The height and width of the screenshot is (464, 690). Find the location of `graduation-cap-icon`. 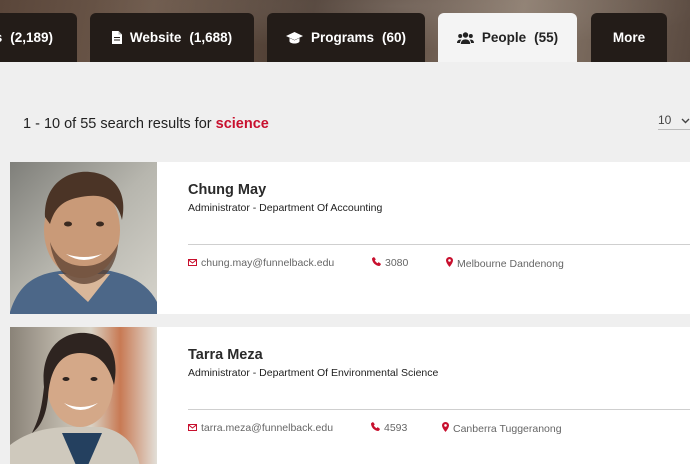

graduation-cap-icon is located at coordinates (294, 37).